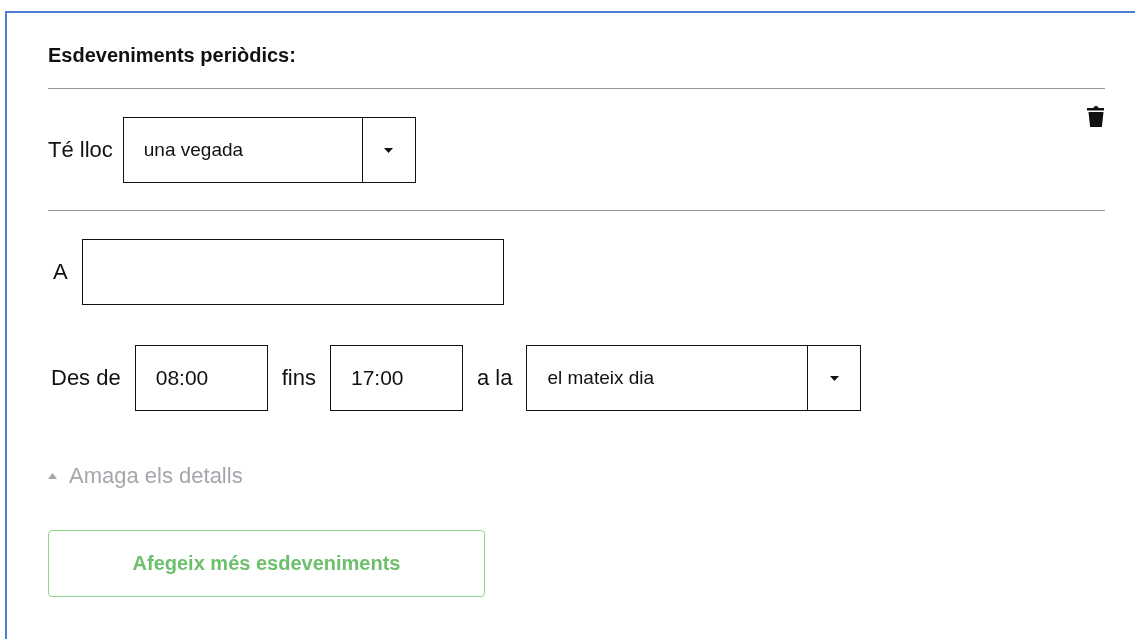 The image size is (1135, 639). What do you see at coordinates (1096, 117) in the screenshot?
I see `trash-icon` at bounding box center [1096, 117].